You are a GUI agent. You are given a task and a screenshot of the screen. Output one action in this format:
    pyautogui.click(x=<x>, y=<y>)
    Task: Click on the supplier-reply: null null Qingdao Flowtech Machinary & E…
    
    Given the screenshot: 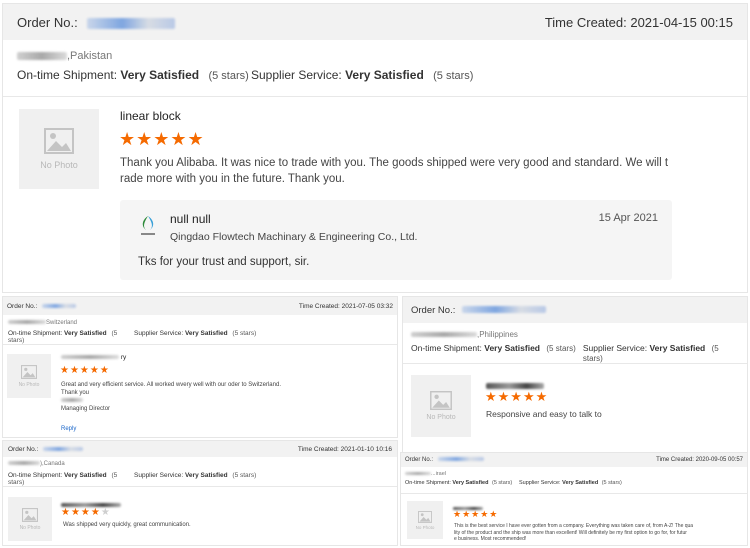 What is the action you would take?
    pyautogui.click(x=396, y=240)
    